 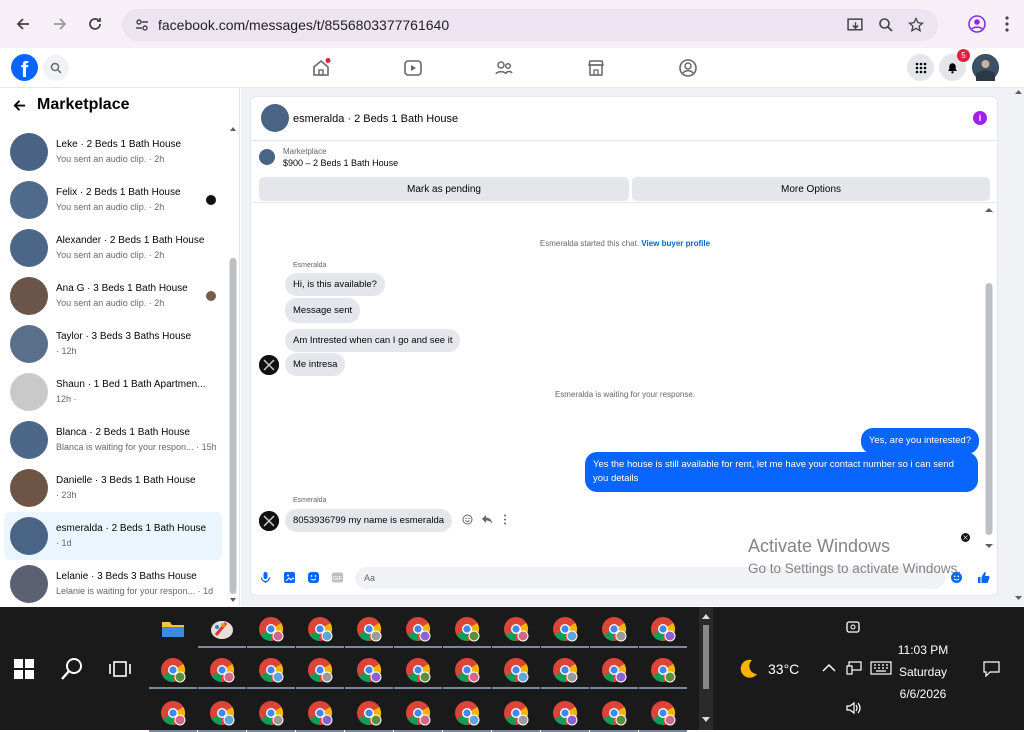 What do you see at coordinates (854, 668) in the screenshot?
I see `network-icon` at bounding box center [854, 668].